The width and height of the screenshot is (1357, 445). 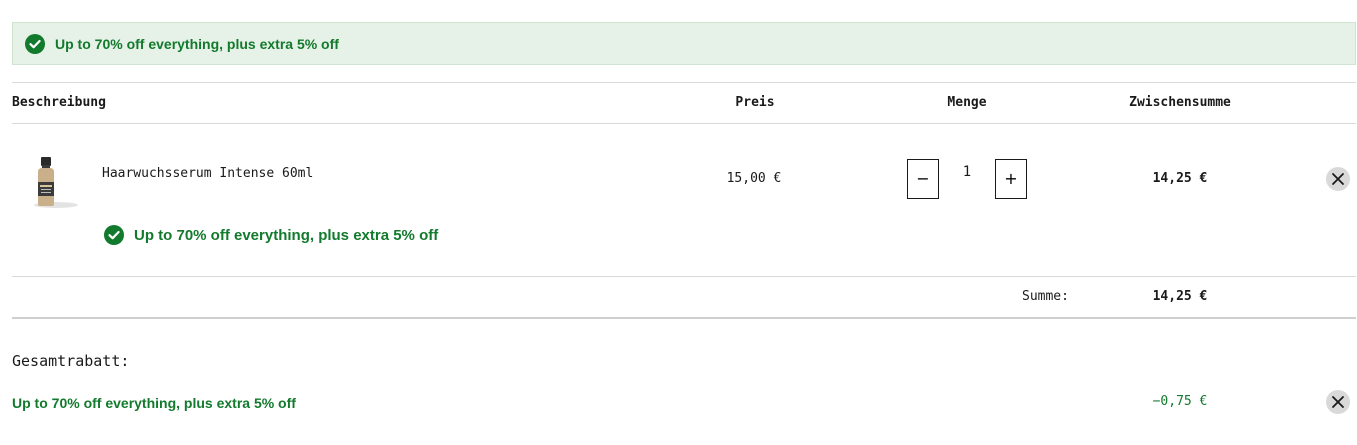 I want to click on column-header-quantity: Menge, so click(x=967, y=102).